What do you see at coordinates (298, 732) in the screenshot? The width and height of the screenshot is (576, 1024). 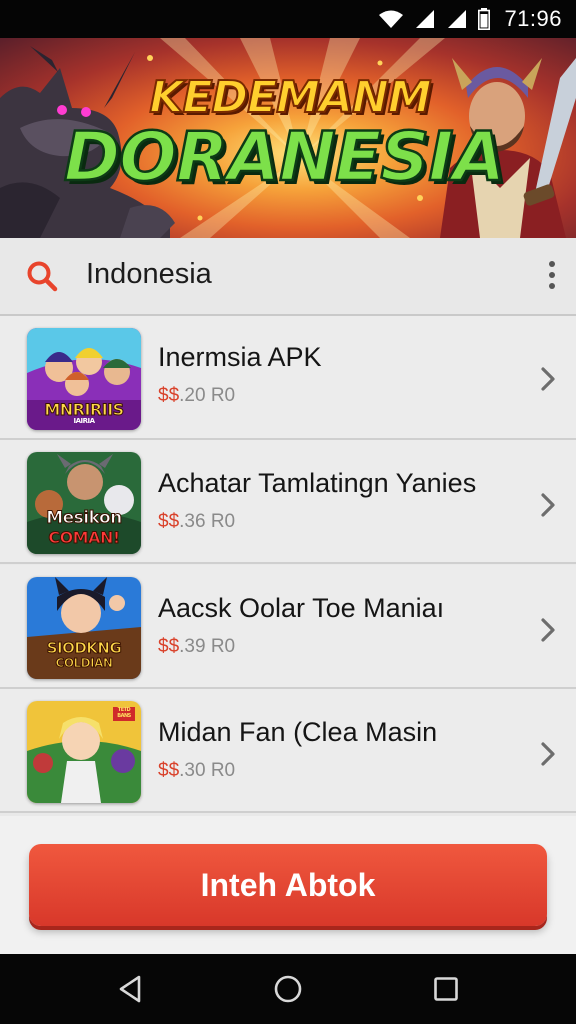 I see `app-title: Midan Fan (Clea Masin` at bounding box center [298, 732].